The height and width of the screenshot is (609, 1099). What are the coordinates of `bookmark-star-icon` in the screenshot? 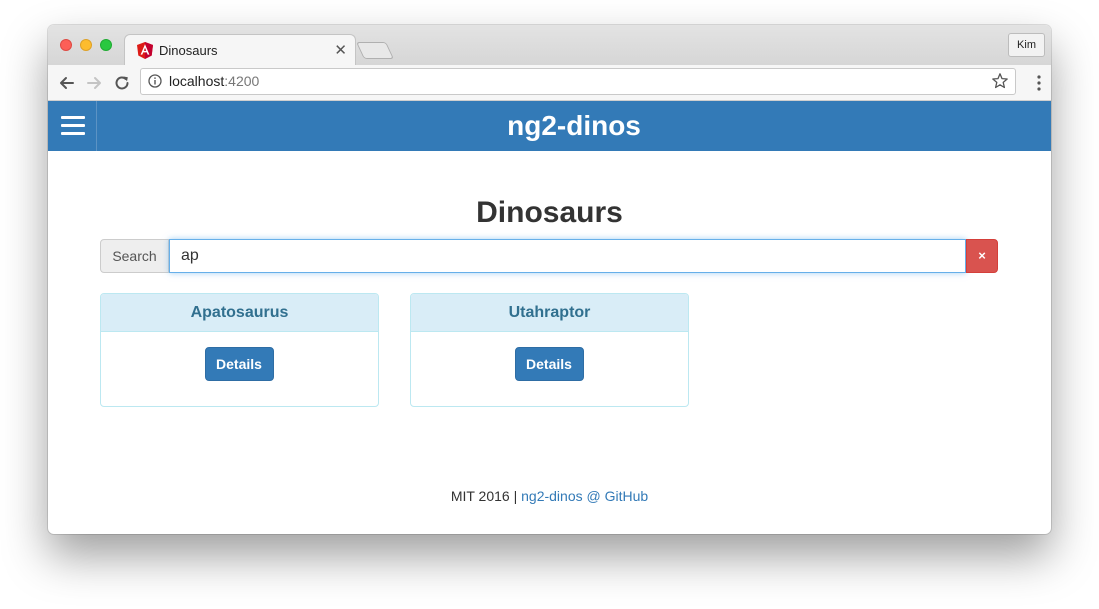 It's located at (1000, 81).